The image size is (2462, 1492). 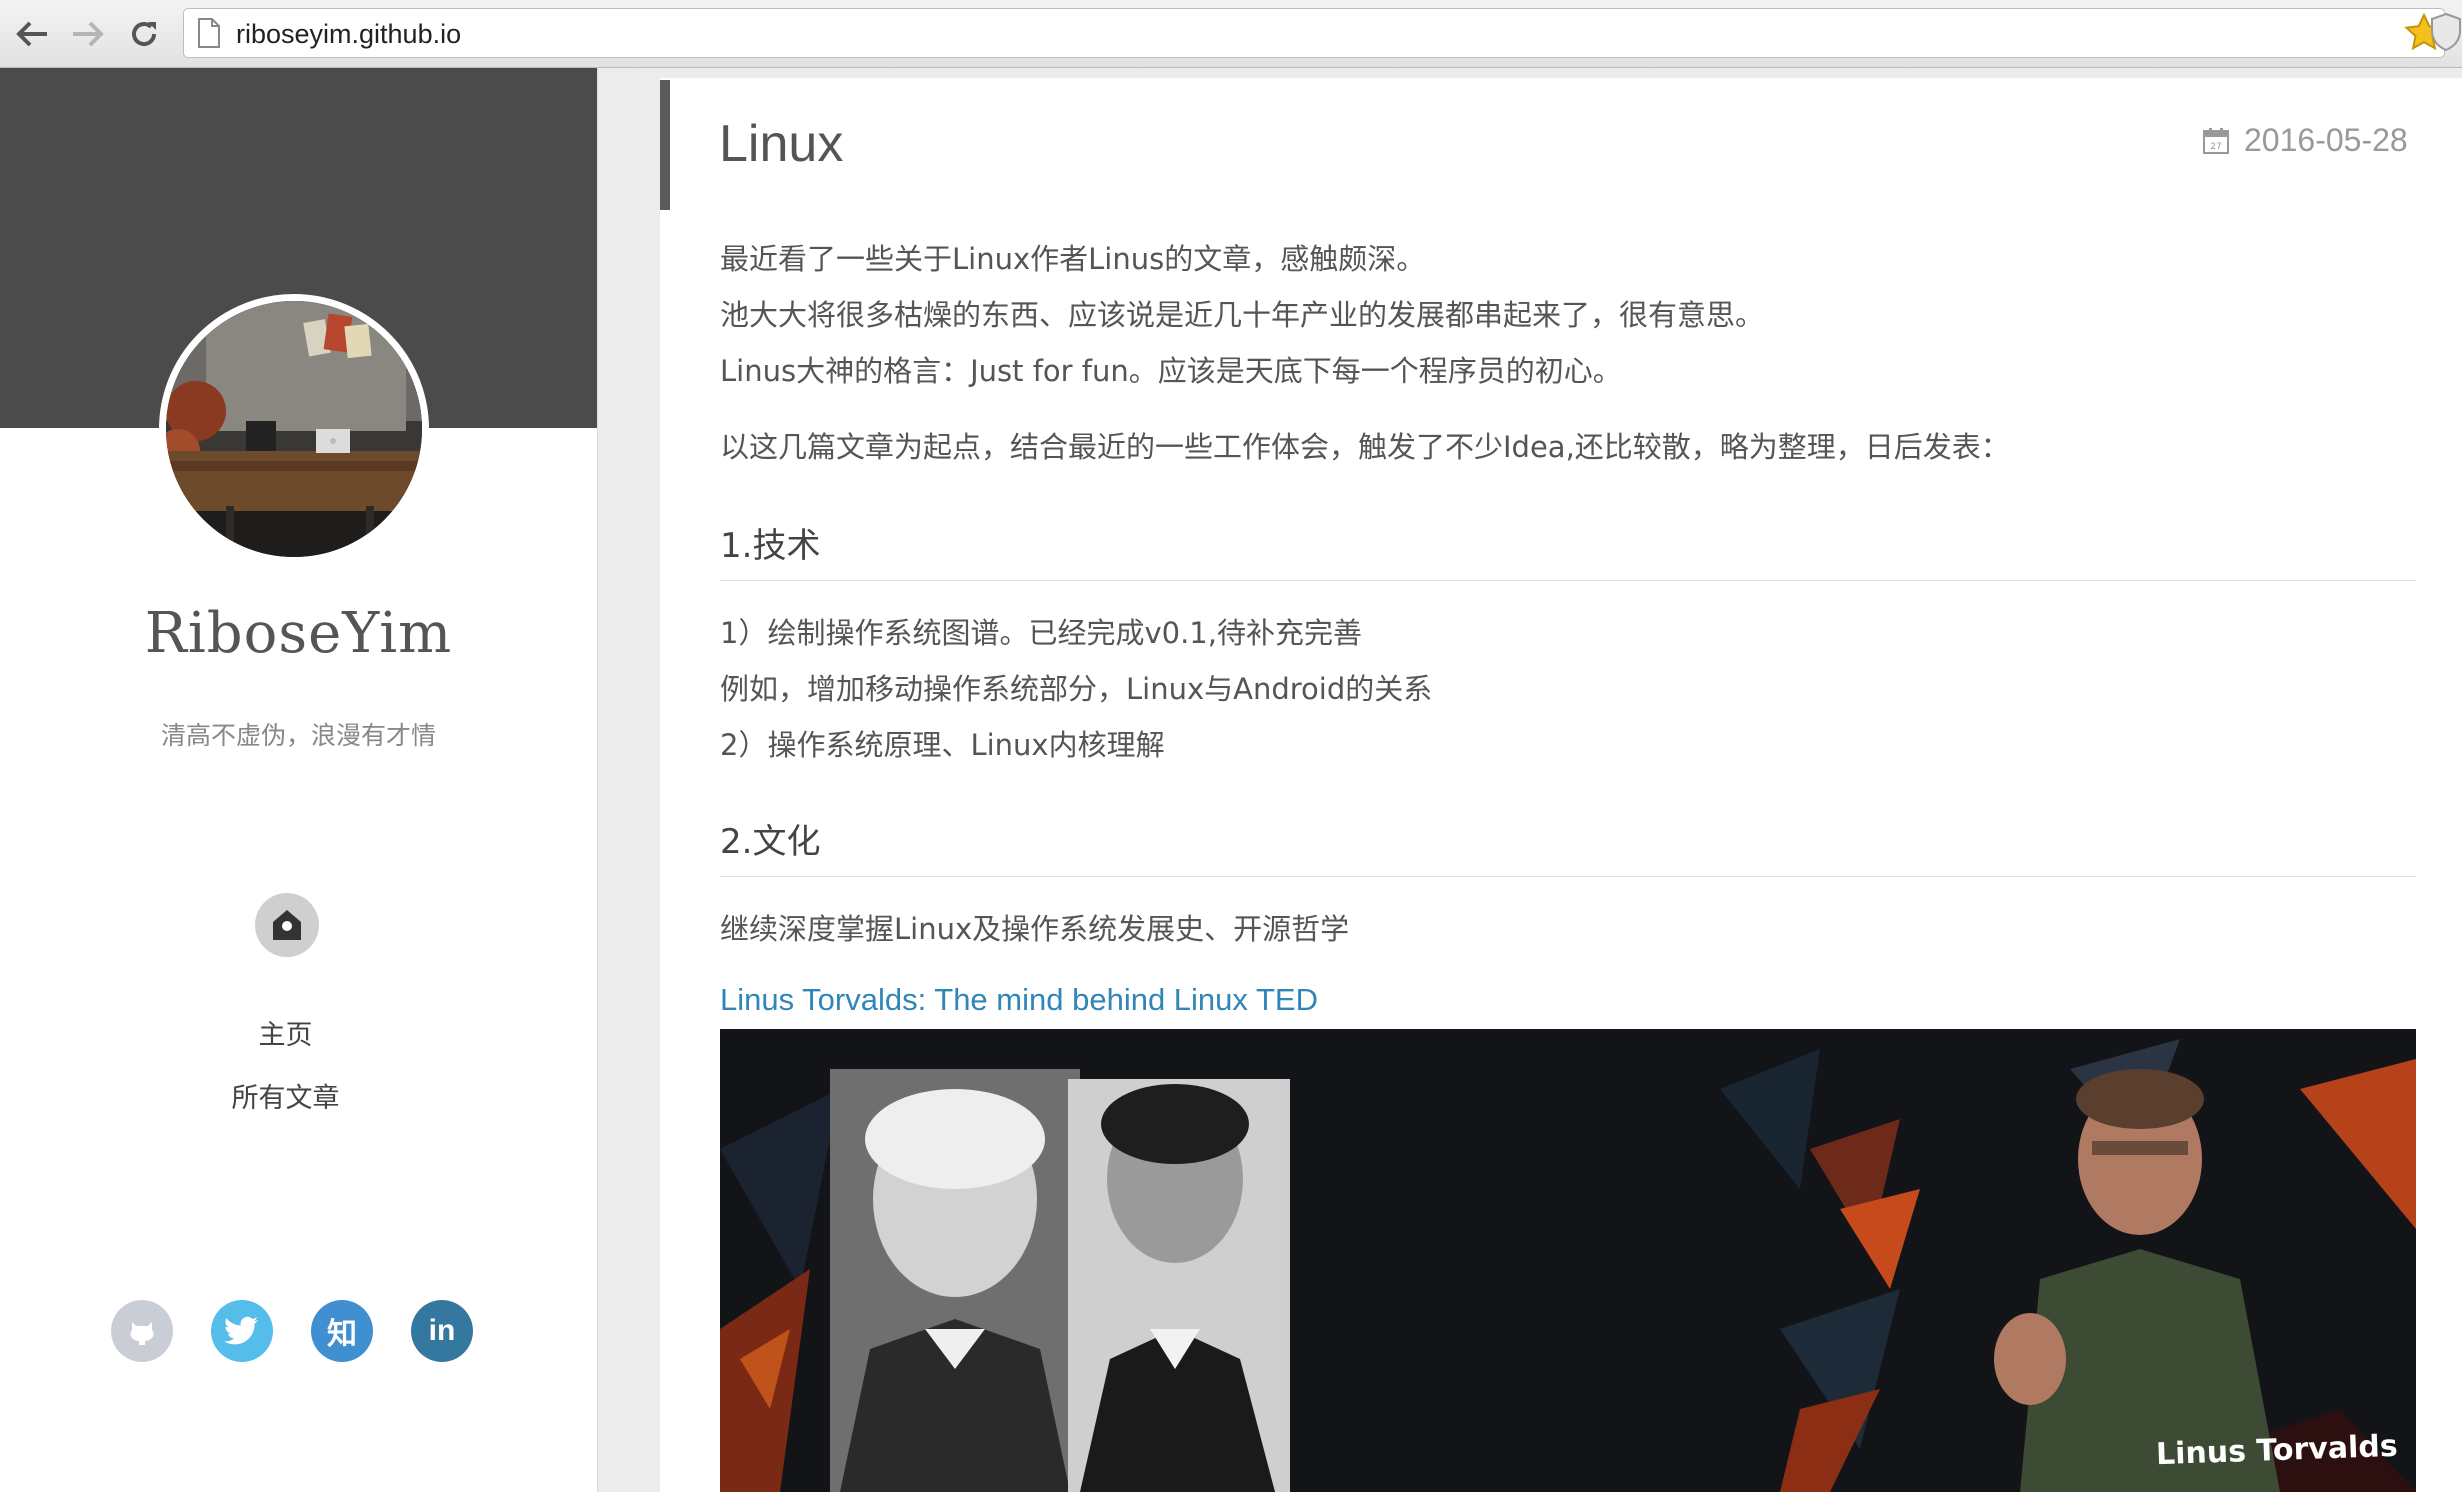 What do you see at coordinates (348, 34) in the screenshot?
I see `url-text: riboseyim.github.io` at bounding box center [348, 34].